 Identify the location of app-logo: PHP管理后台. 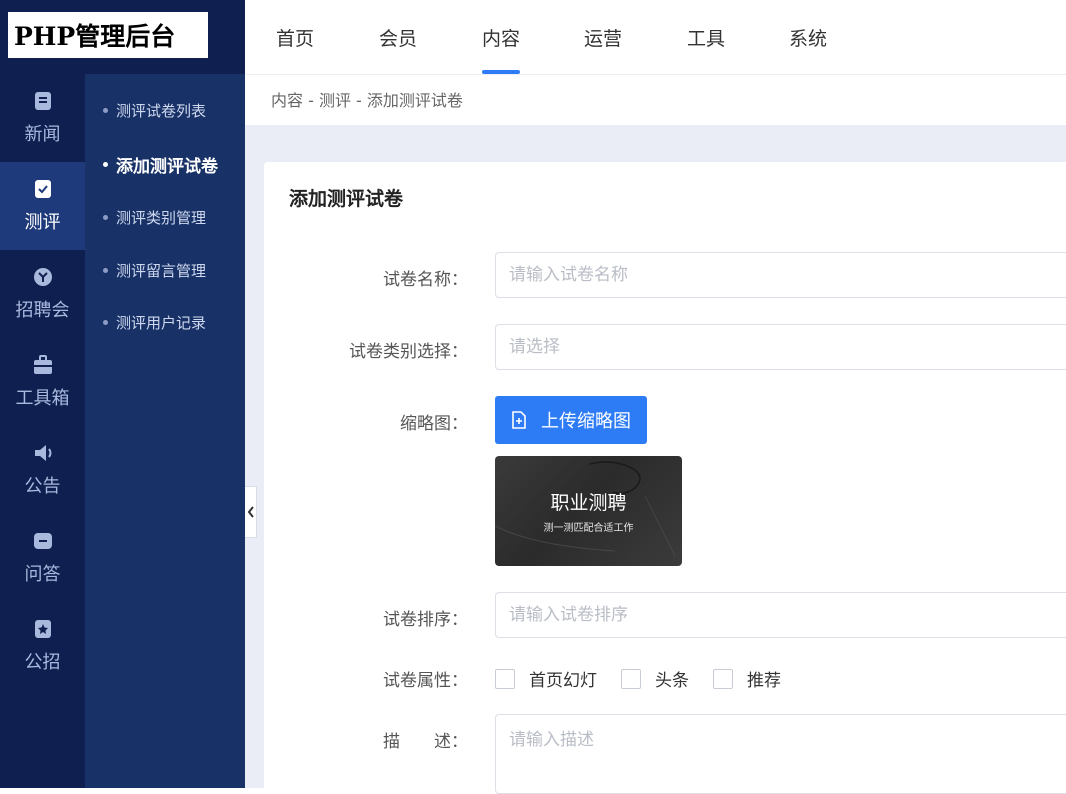
(108, 35).